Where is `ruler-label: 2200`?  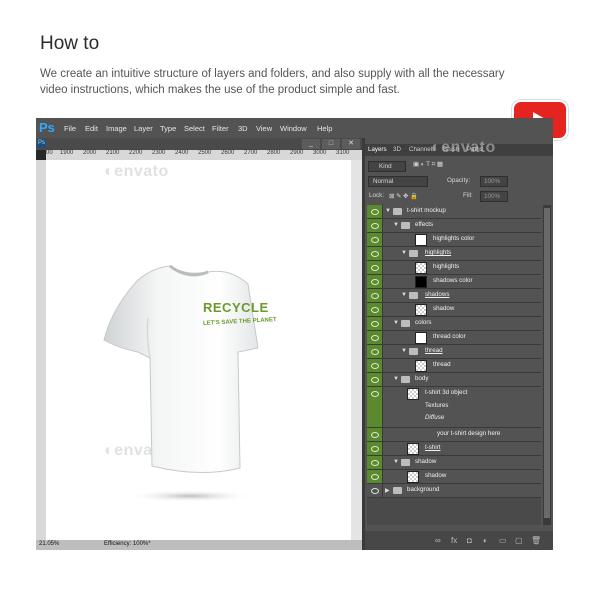 ruler-label: 2200 is located at coordinates (136, 153).